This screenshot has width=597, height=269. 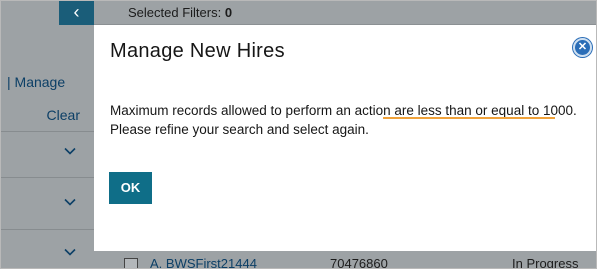 I want to click on selected-filters-count: 0, so click(x=228, y=12).